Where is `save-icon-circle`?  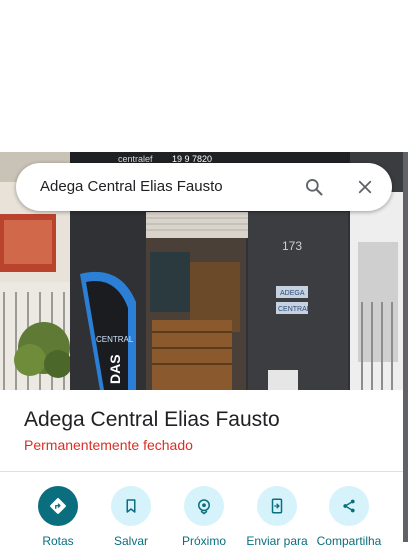 save-icon-circle is located at coordinates (131, 506).